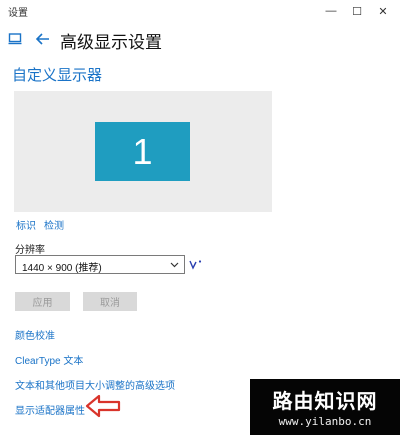 This screenshot has height=435, width=400. Describe the element at coordinates (18, 13) in the screenshot. I see `window-title: 设置` at that location.